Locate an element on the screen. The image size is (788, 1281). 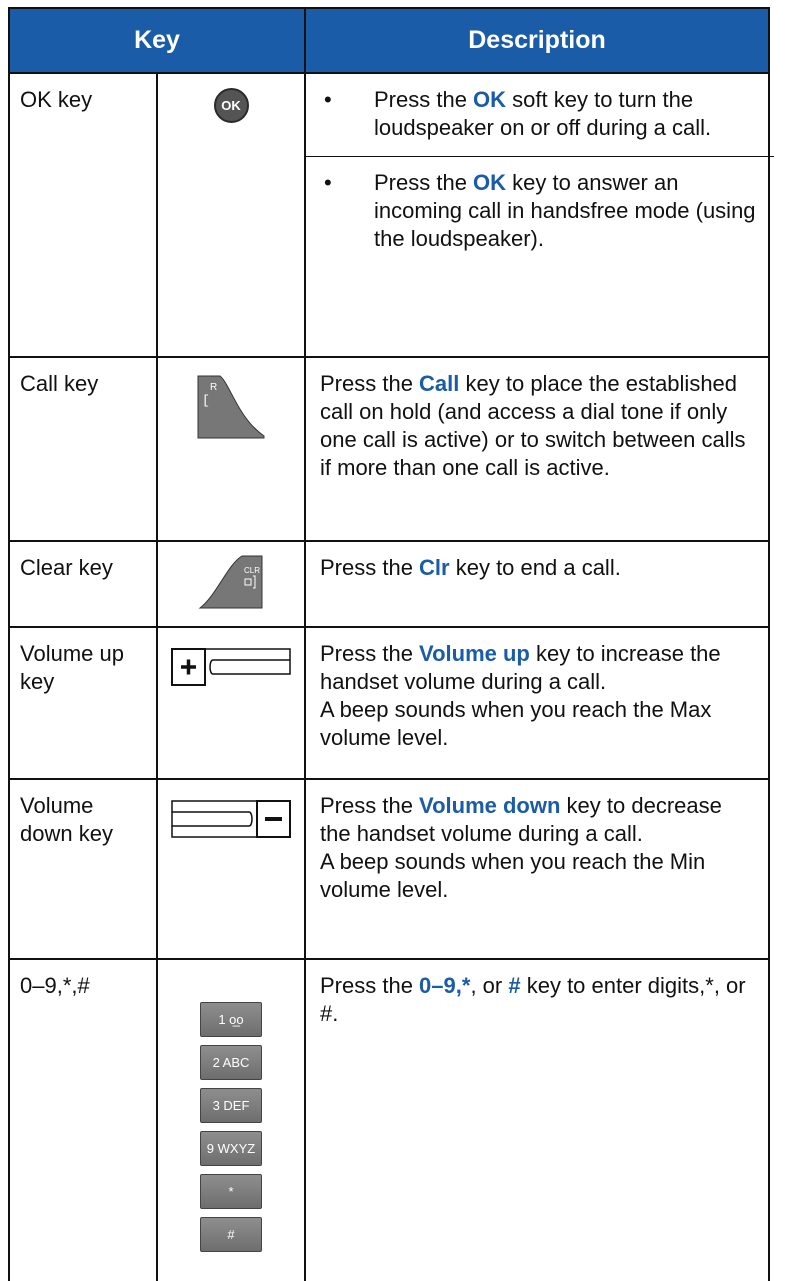
header-description: Description is located at coordinates (537, 40).